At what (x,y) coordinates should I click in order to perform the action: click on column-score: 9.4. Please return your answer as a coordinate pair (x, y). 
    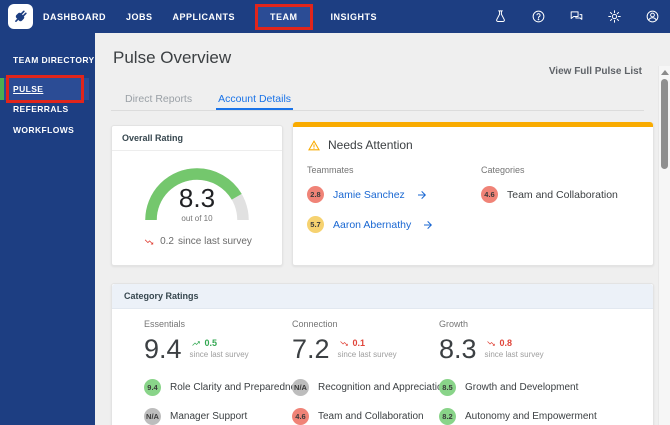
    Looking at the image, I should click on (163, 349).